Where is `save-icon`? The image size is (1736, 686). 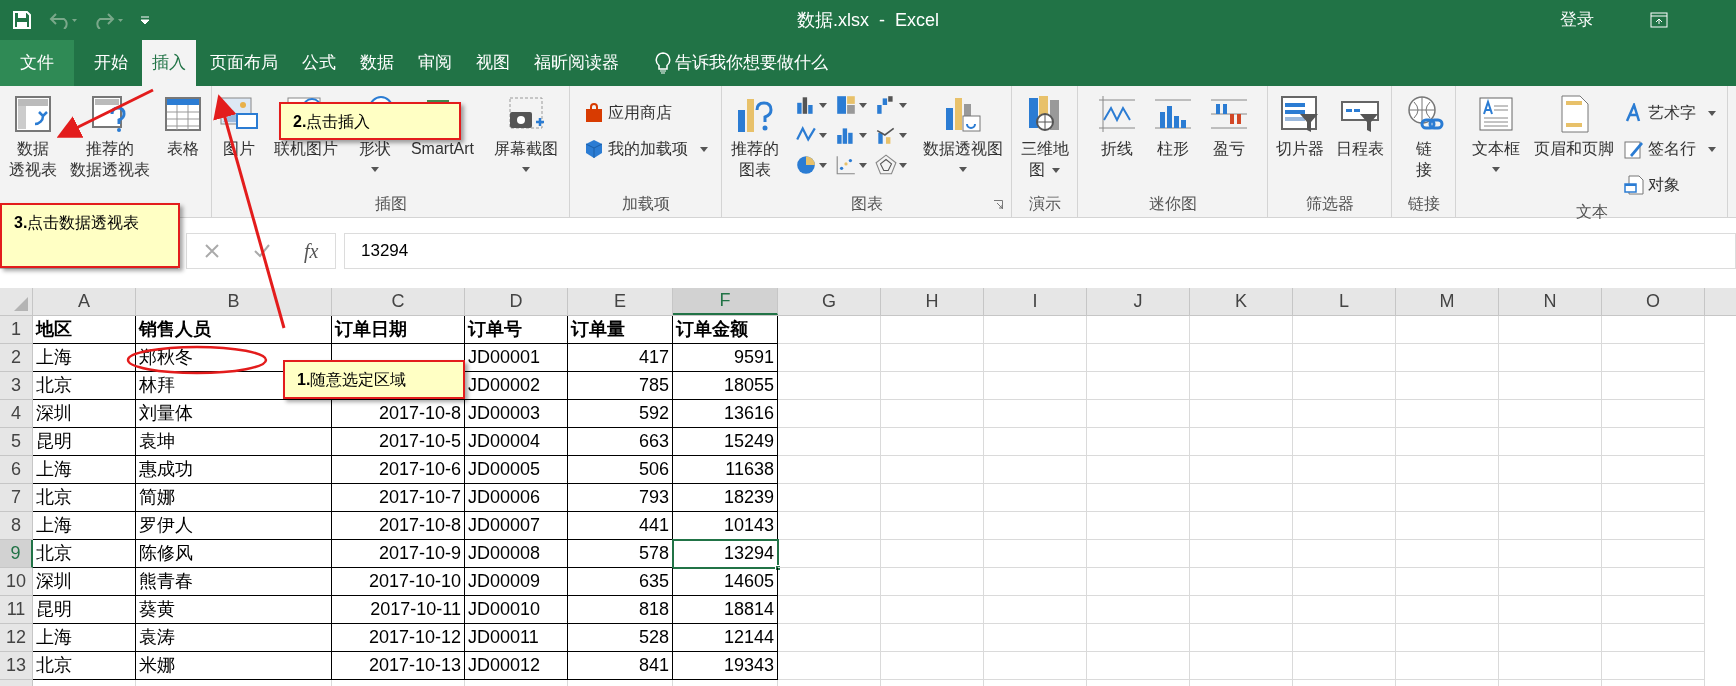 save-icon is located at coordinates (22, 20).